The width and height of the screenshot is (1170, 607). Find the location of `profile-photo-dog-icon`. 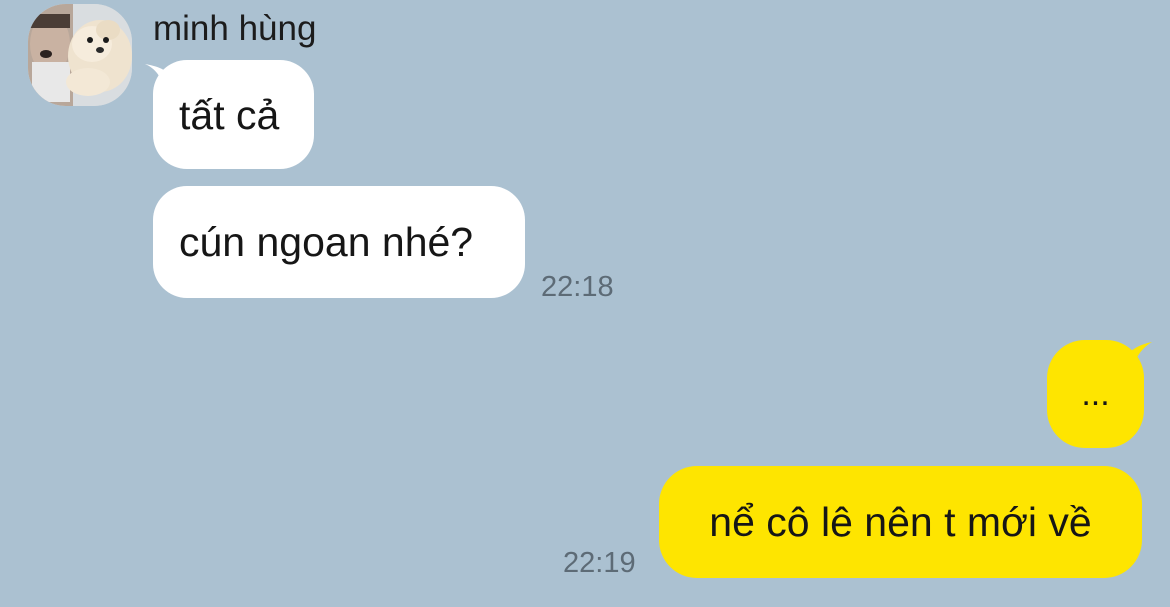

profile-photo-dog-icon is located at coordinates (80, 55).